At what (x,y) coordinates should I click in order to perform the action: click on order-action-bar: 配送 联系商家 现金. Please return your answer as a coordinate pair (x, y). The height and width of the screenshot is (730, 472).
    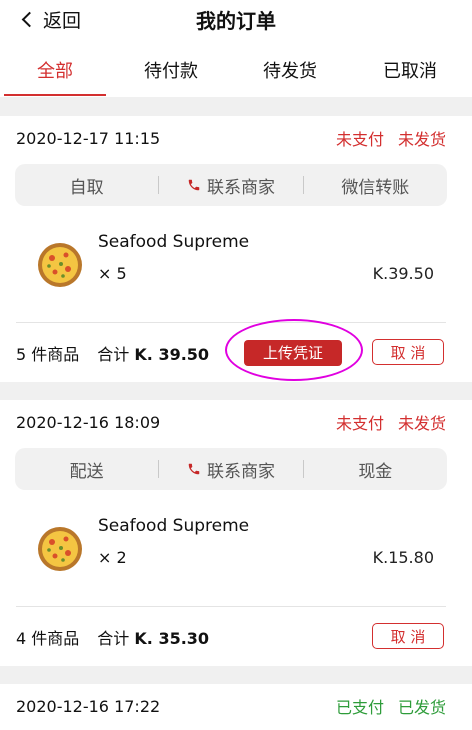
    Looking at the image, I should click on (231, 469).